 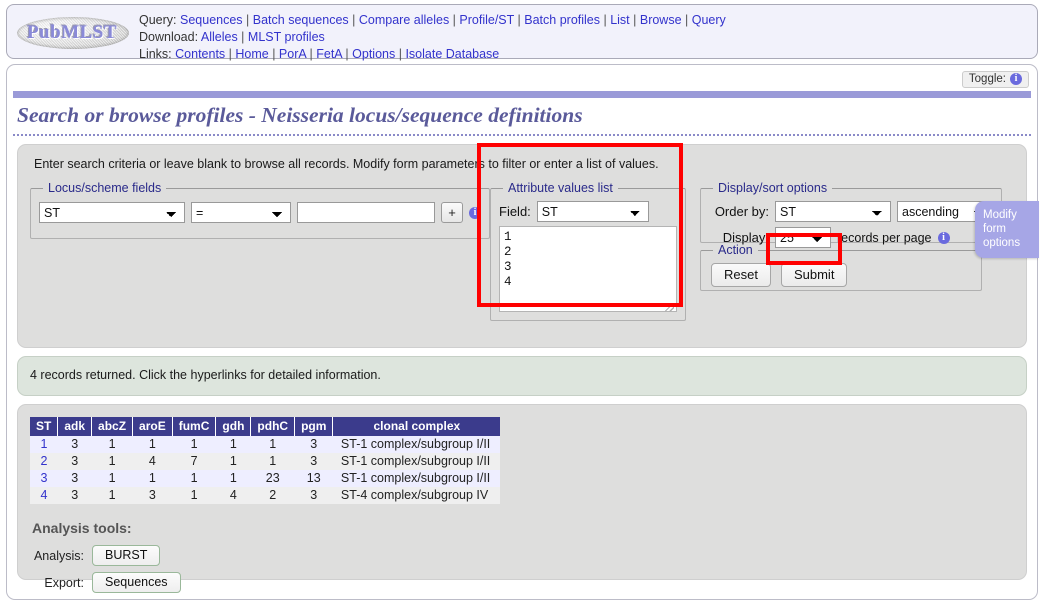 What do you see at coordinates (486, 20) in the screenshot?
I see `nav-link-profile-st: Profile/ST` at bounding box center [486, 20].